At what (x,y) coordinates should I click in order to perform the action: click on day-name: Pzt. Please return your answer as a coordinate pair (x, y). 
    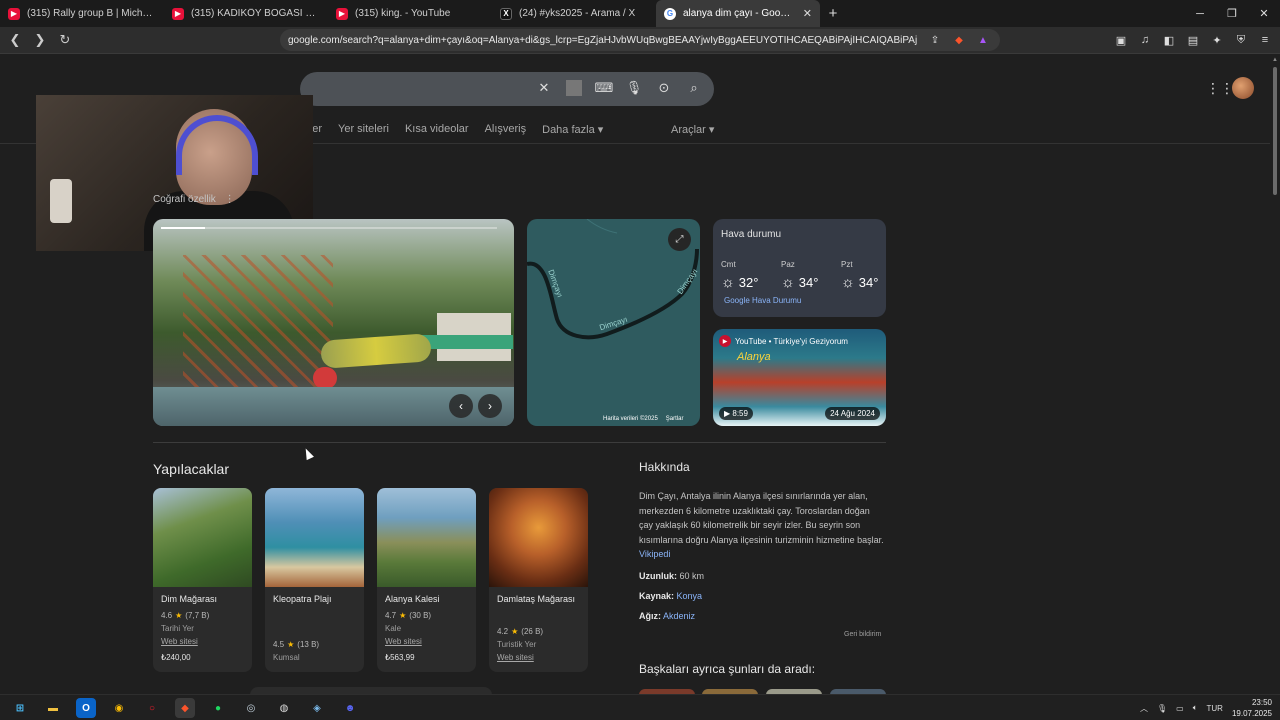
    Looking at the image, I should click on (847, 264).